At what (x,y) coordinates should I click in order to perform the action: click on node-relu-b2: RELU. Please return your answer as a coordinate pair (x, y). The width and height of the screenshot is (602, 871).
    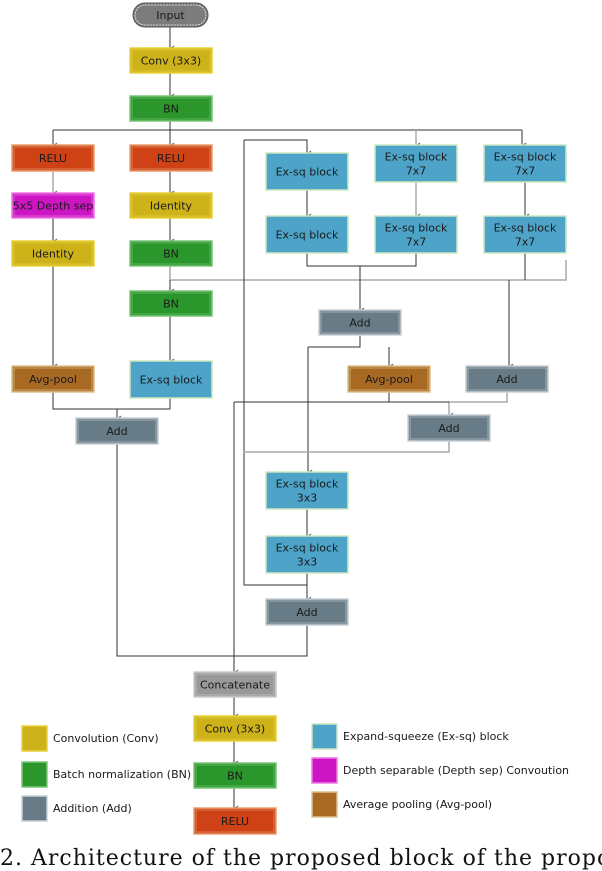
    Looking at the image, I should click on (171, 158).